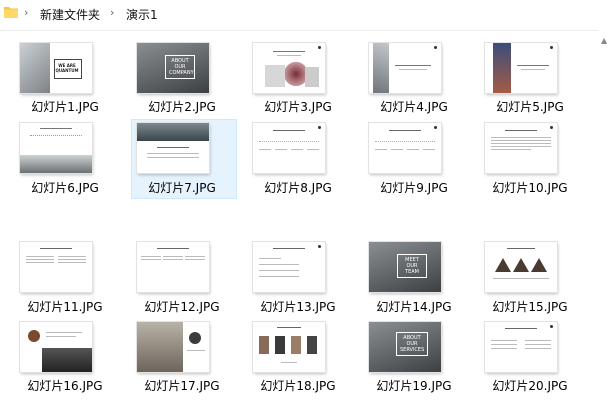  What do you see at coordinates (65, 187) in the screenshot?
I see `file-name: 幻灯片6.JPG` at bounding box center [65, 187].